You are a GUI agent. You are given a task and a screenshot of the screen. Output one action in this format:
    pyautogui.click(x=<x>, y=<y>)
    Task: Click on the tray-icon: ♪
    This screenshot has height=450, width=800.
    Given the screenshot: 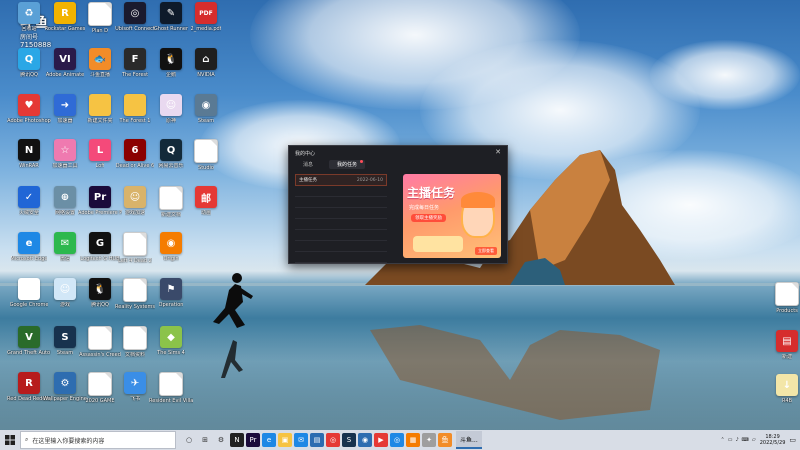 What is the action you would take?
    pyautogui.click(x=736, y=440)
    